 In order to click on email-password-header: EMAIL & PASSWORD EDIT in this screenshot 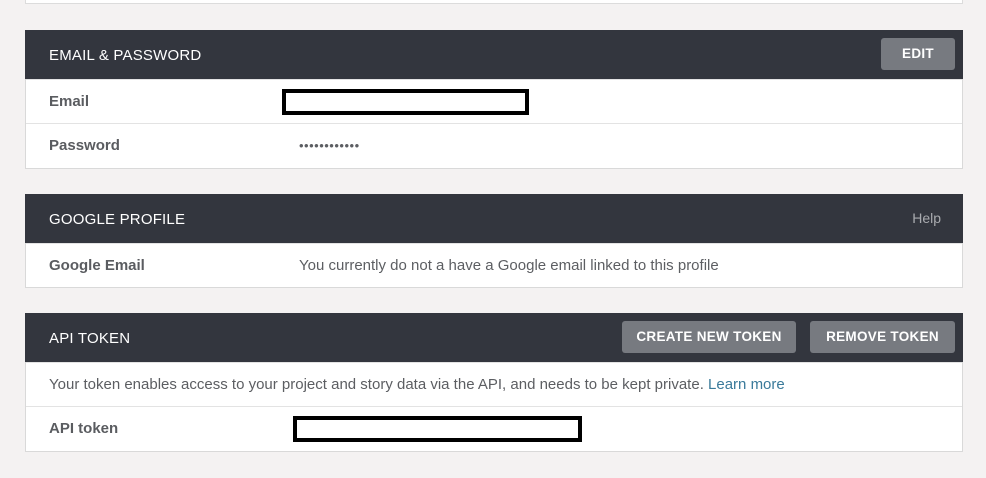, I will do `click(494, 54)`.